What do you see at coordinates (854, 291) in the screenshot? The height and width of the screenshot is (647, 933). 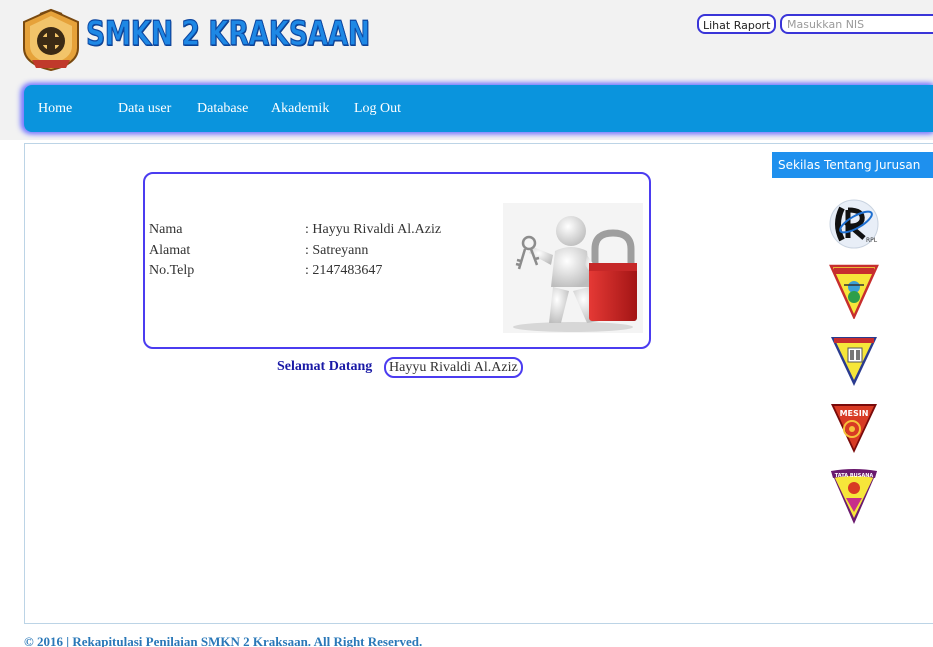 I see `jurusan-badge-2-icon` at bounding box center [854, 291].